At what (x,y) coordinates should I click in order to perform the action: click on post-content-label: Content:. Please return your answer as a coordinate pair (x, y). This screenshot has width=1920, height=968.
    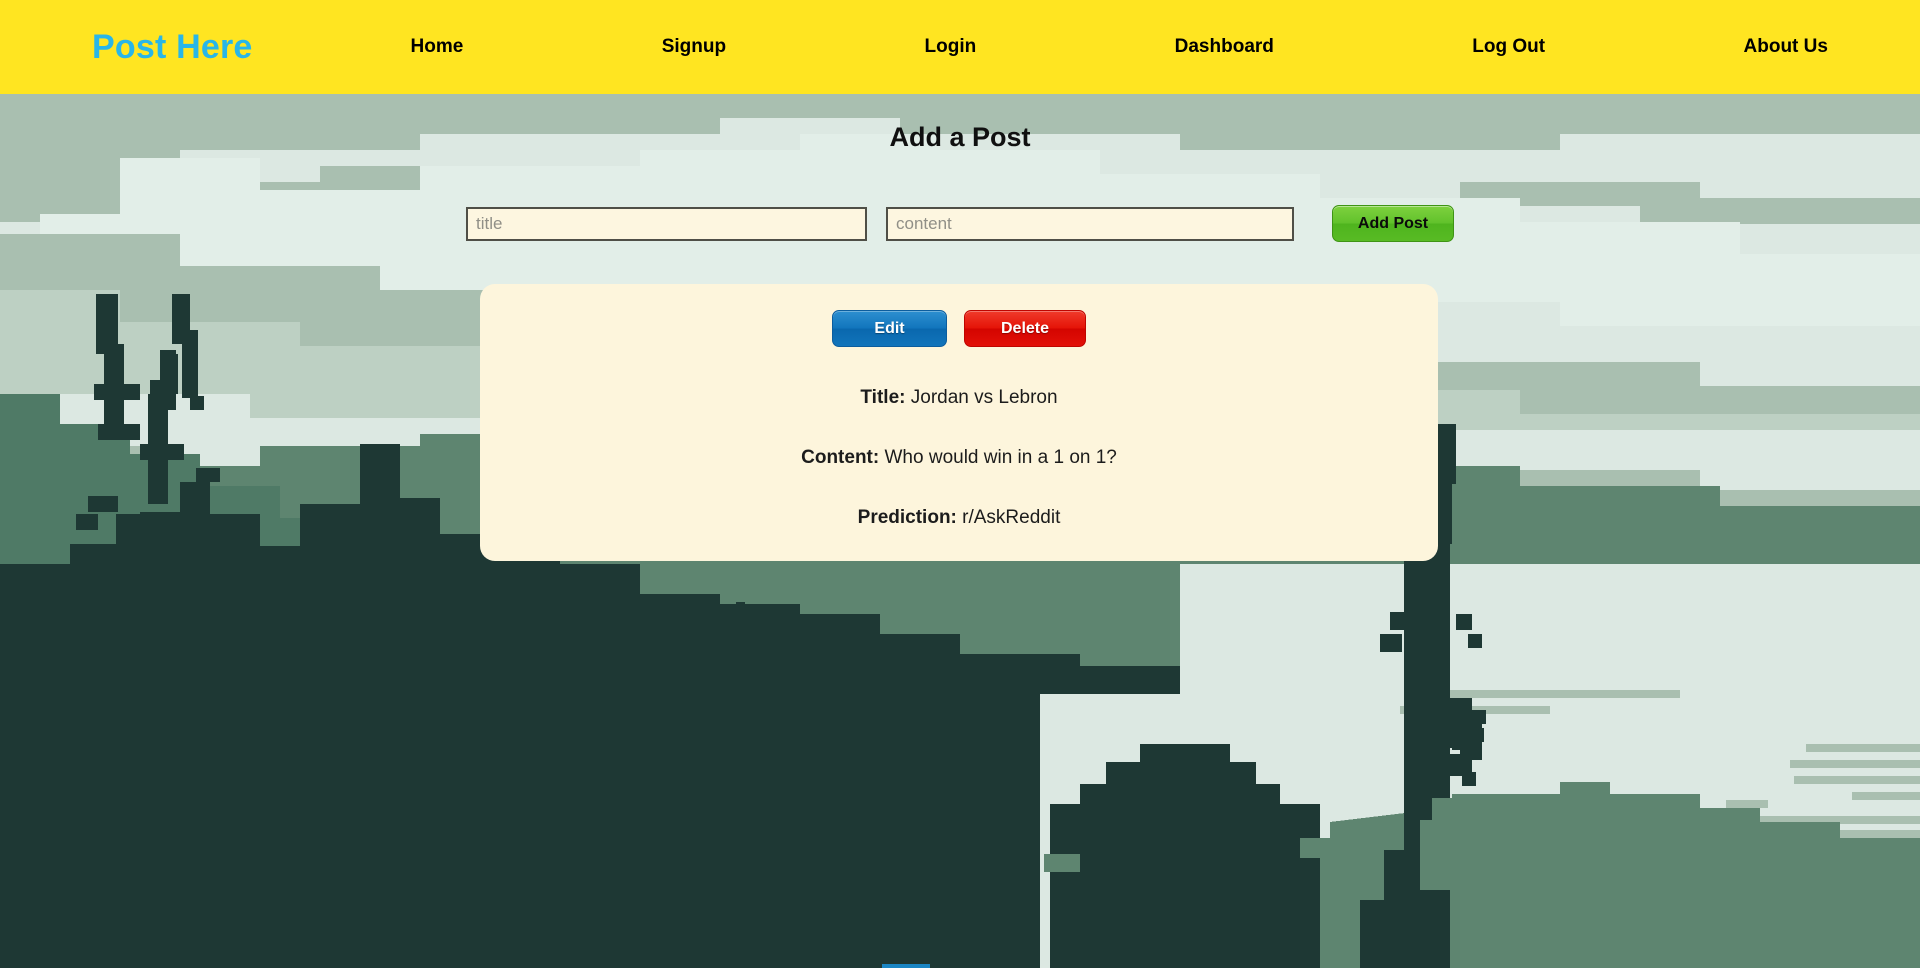
    Looking at the image, I should click on (840, 457).